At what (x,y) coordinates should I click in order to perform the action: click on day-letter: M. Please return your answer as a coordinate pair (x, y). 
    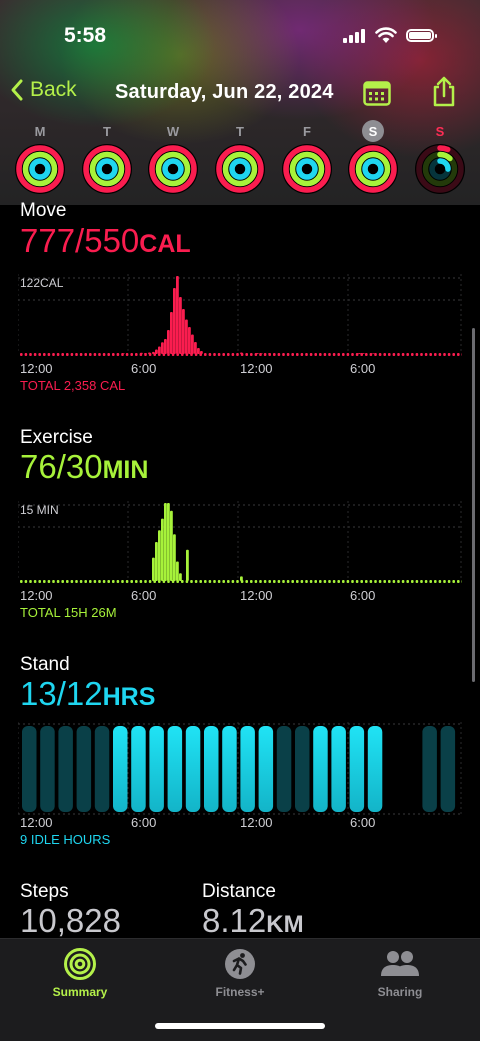
    Looking at the image, I should click on (40, 131).